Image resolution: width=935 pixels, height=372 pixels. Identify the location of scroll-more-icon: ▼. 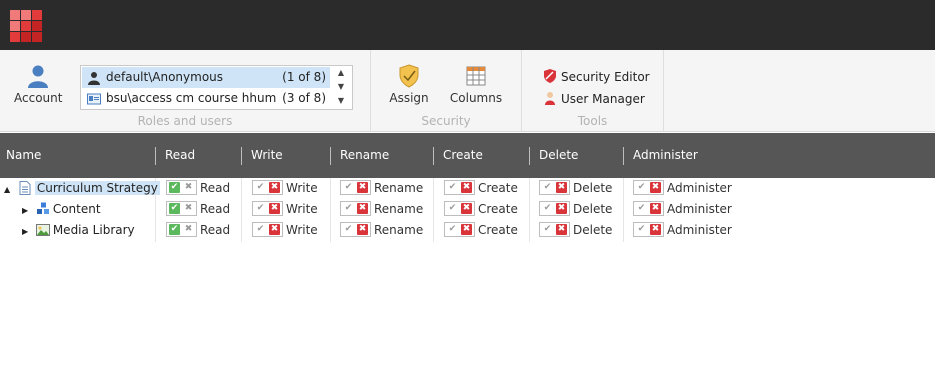
(341, 101).